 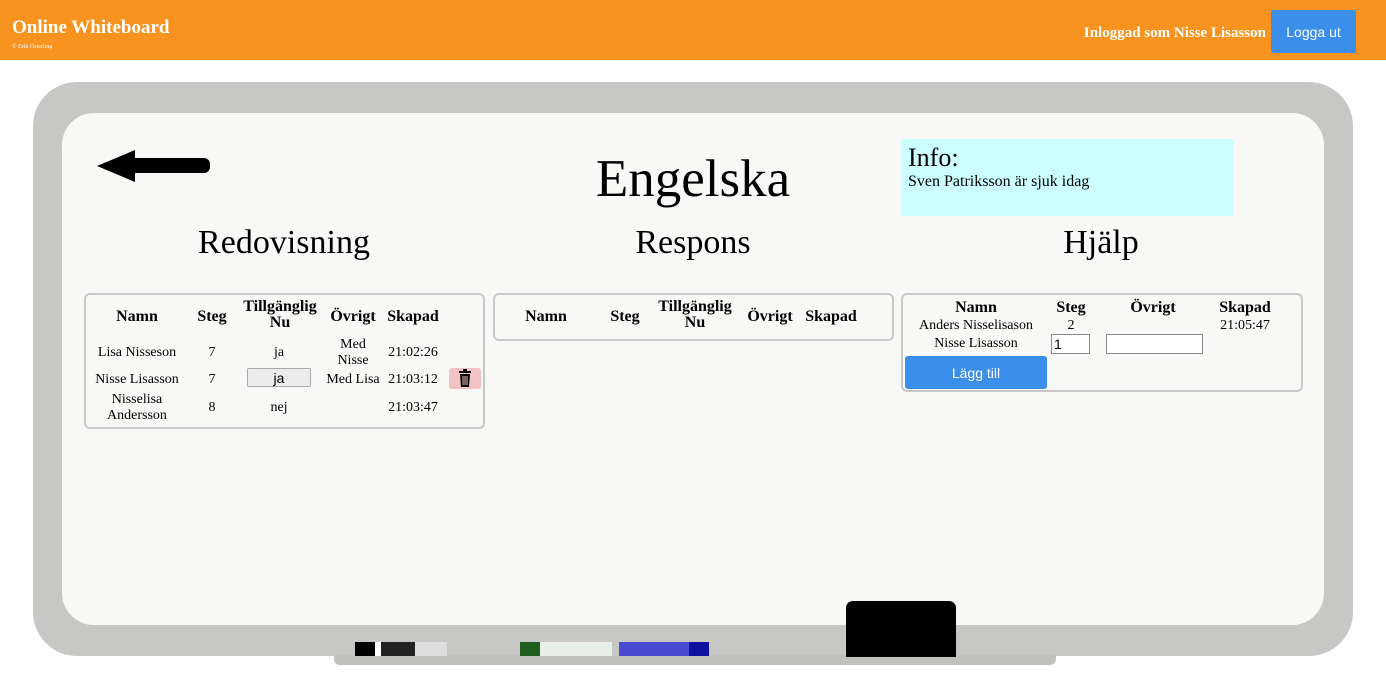 What do you see at coordinates (1154, 344) in the screenshot?
I see `ovrigt-input` at bounding box center [1154, 344].